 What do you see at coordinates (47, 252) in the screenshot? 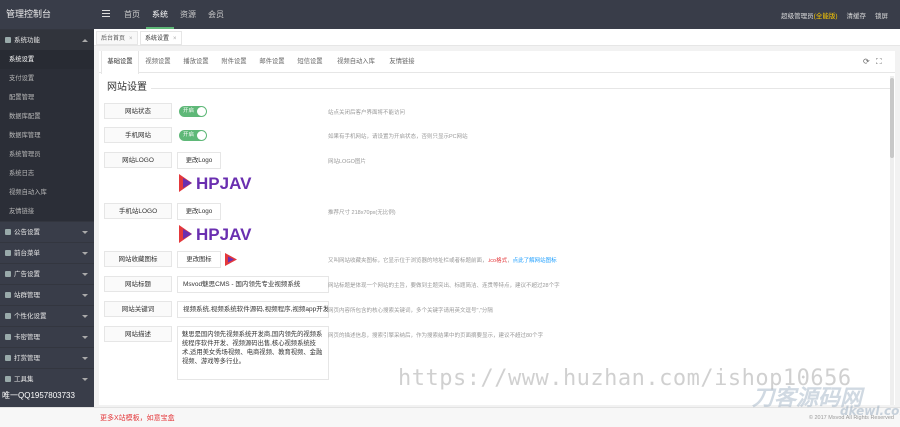
I see `sidebar-group-menu: 前台菜单` at bounding box center [47, 252].